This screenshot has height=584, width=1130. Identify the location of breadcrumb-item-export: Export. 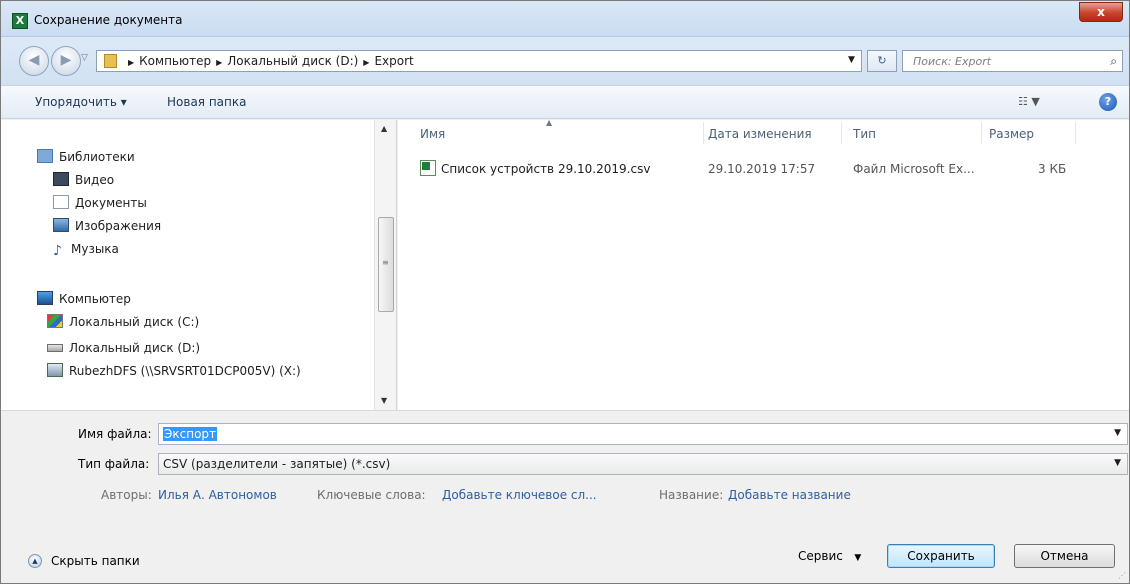
(393, 61).